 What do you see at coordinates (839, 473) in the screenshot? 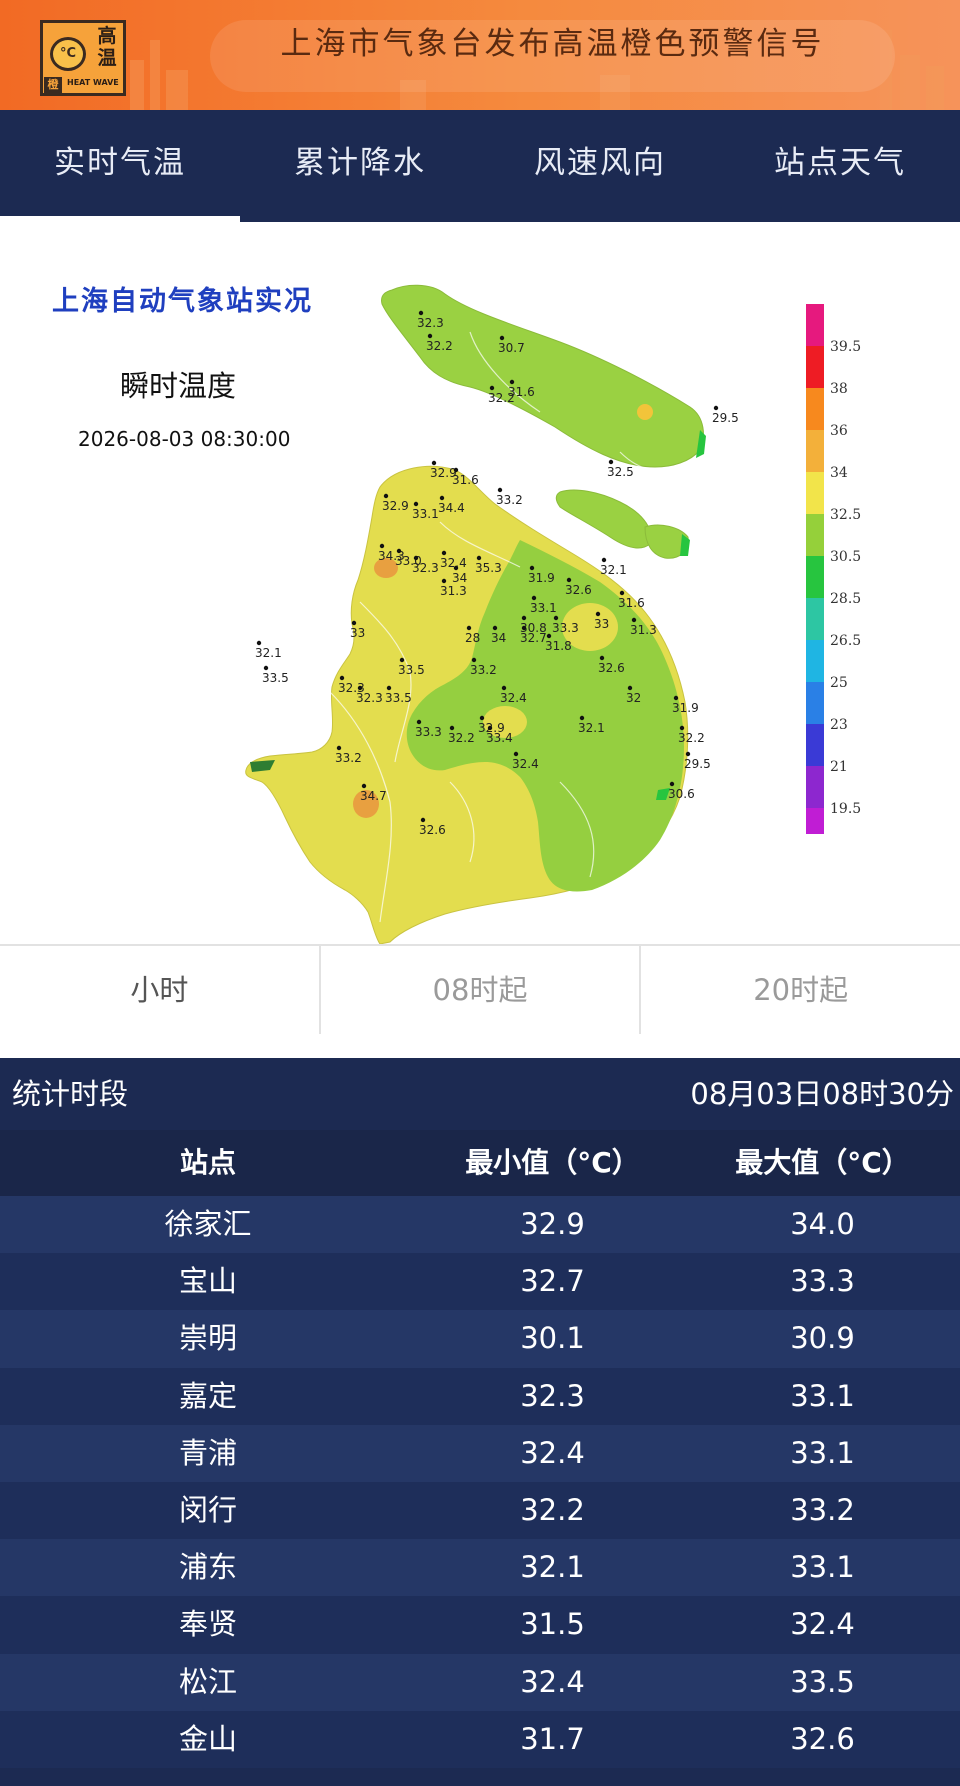
I see `legend-label: 34` at bounding box center [839, 473].